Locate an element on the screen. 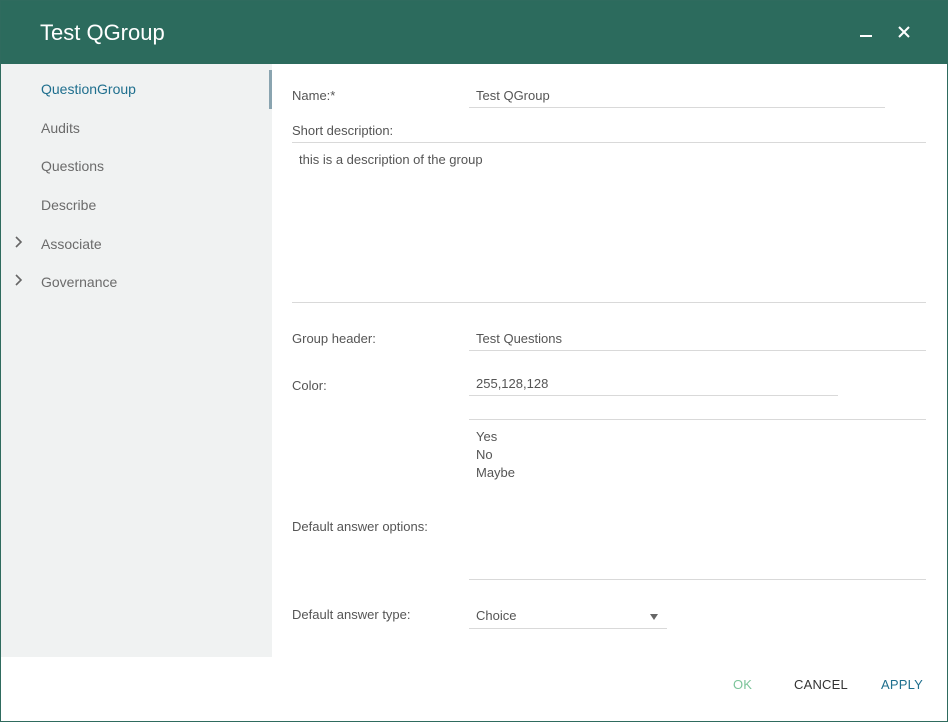 The height and width of the screenshot is (722, 948). sidebar-item-label: Describe is located at coordinates (69, 205).